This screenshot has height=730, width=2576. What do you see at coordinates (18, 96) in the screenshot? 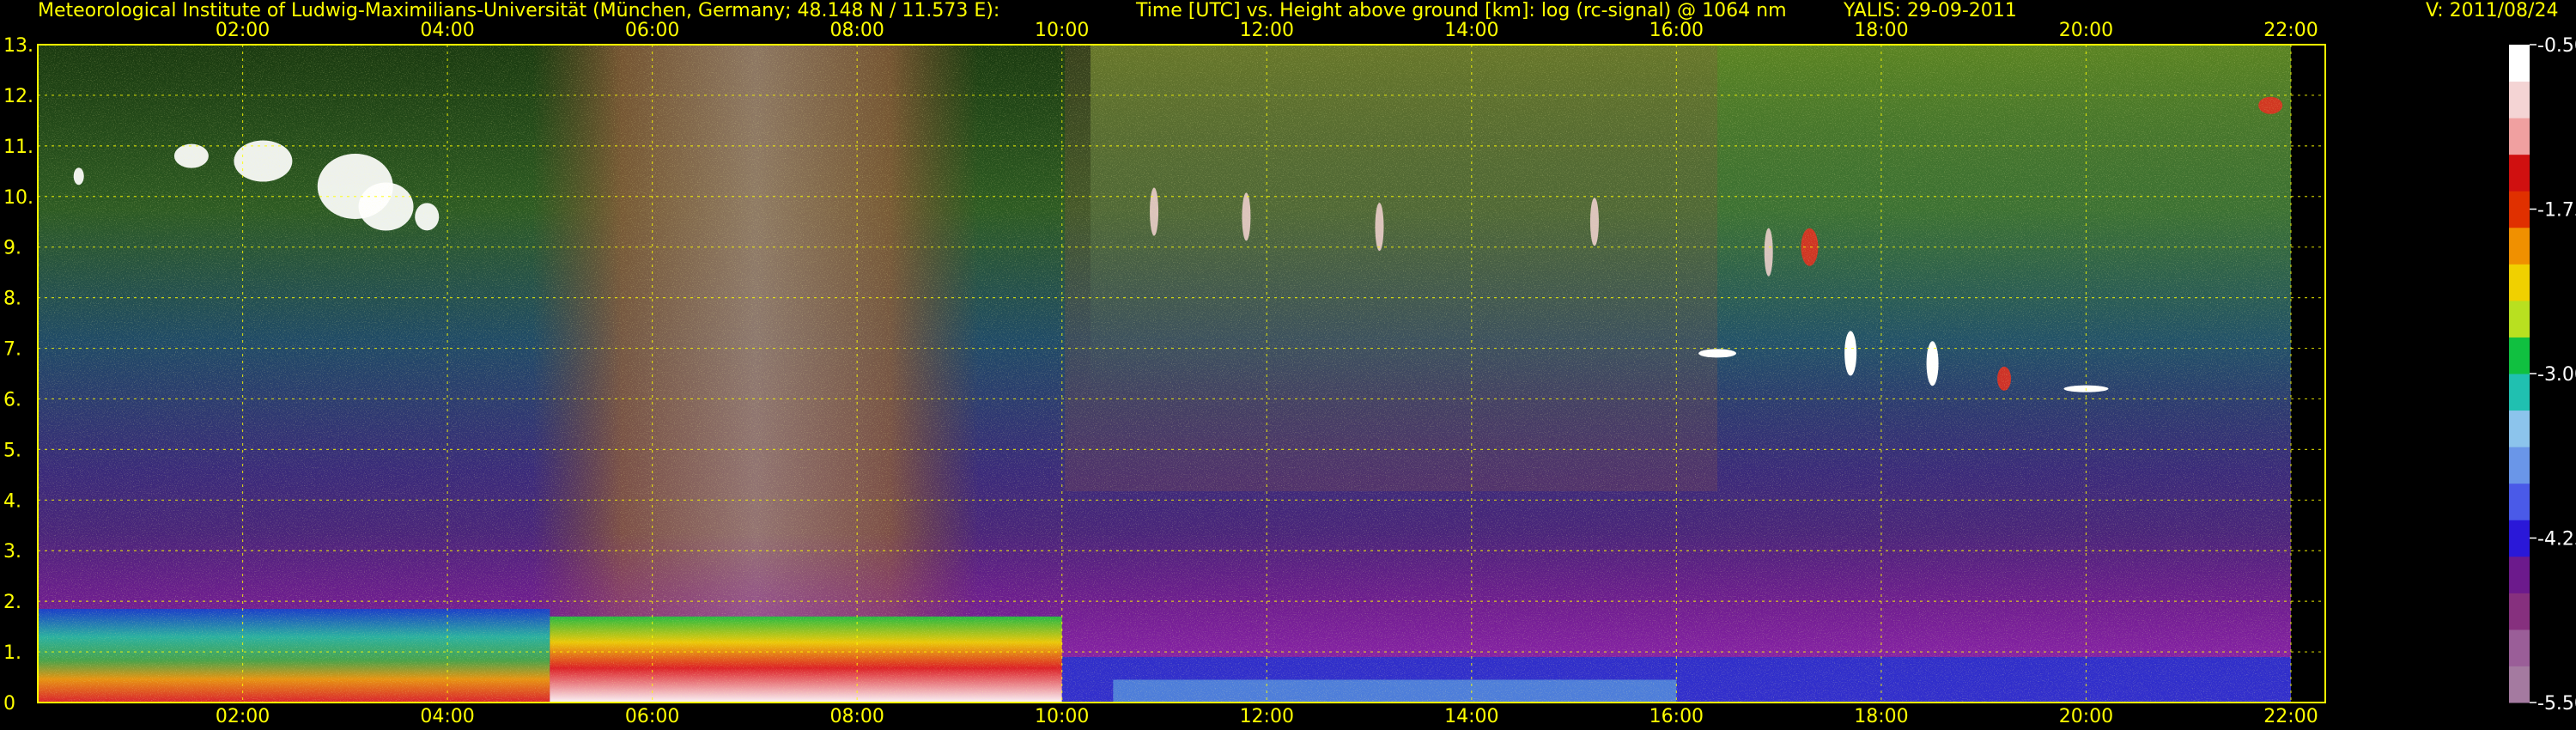
I see `y-tick-label: 12.` at bounding box center [18, 96].